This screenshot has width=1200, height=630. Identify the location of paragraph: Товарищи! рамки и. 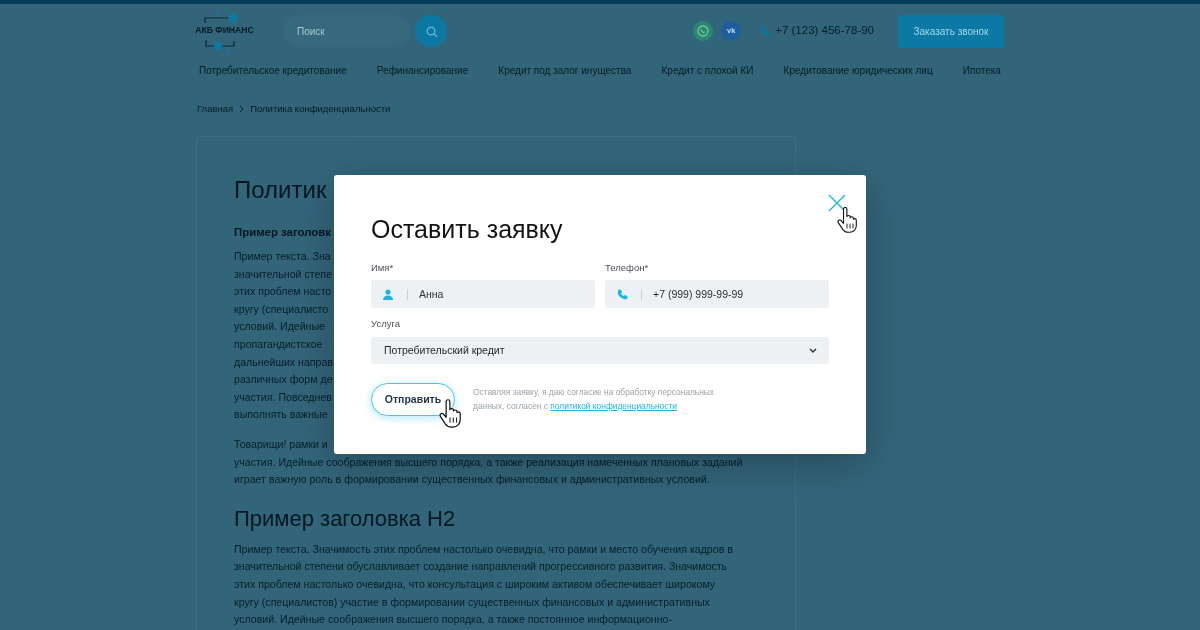
(281, 444).